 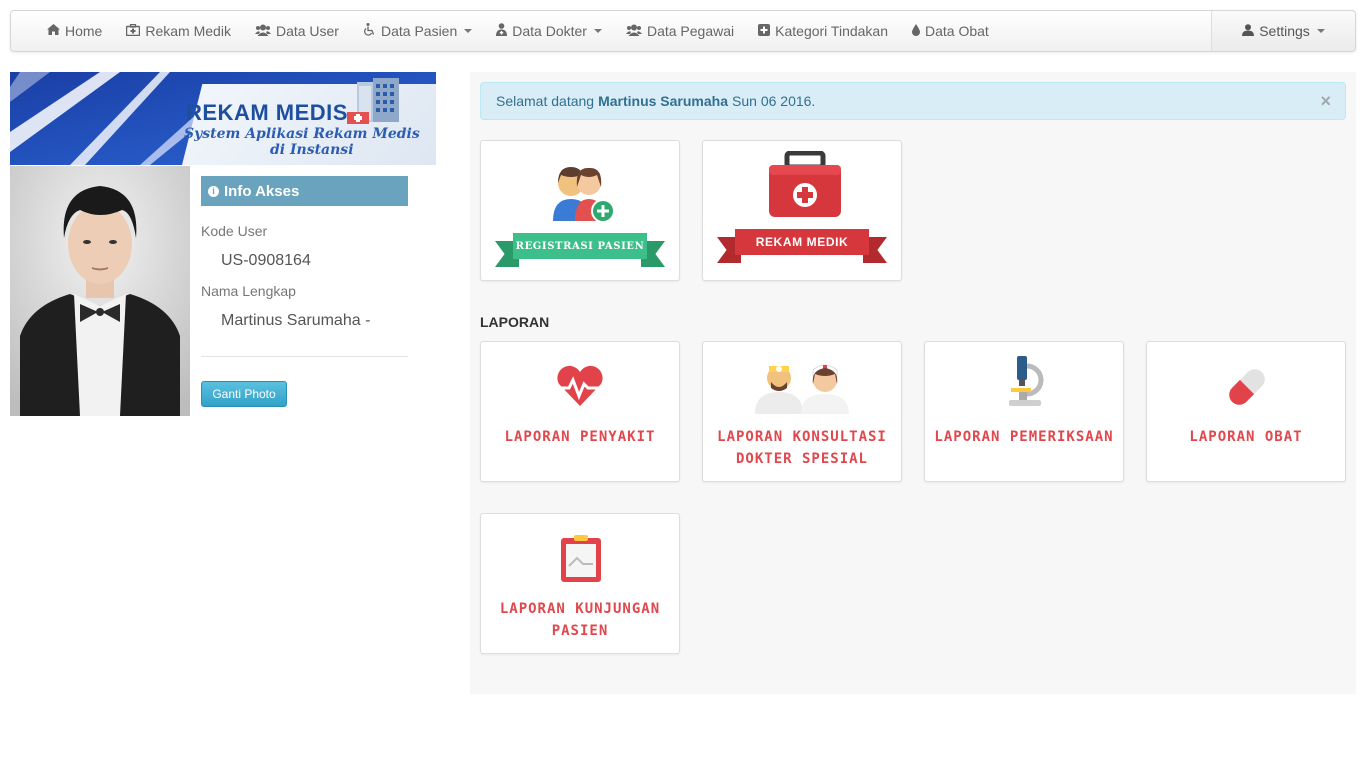 What do you see at coordinates (267, 112) in the screenshot?
I see `banner-title: REKAM MEDIS` at bounding box center [267, 112].